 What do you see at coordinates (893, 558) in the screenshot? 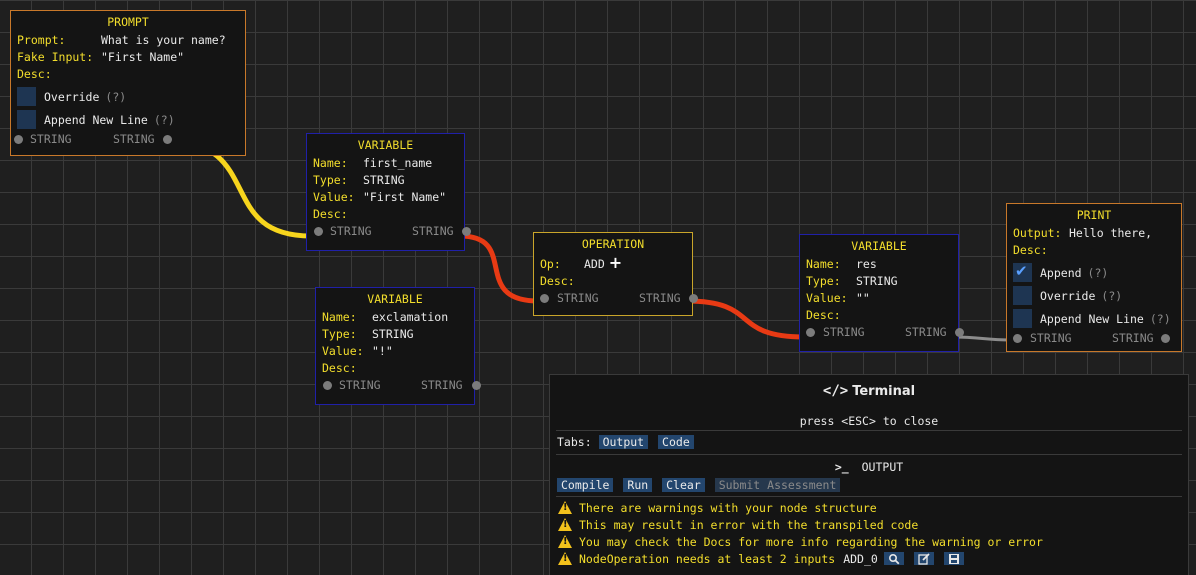
I see `search-button` at bounding box center [893, 558].